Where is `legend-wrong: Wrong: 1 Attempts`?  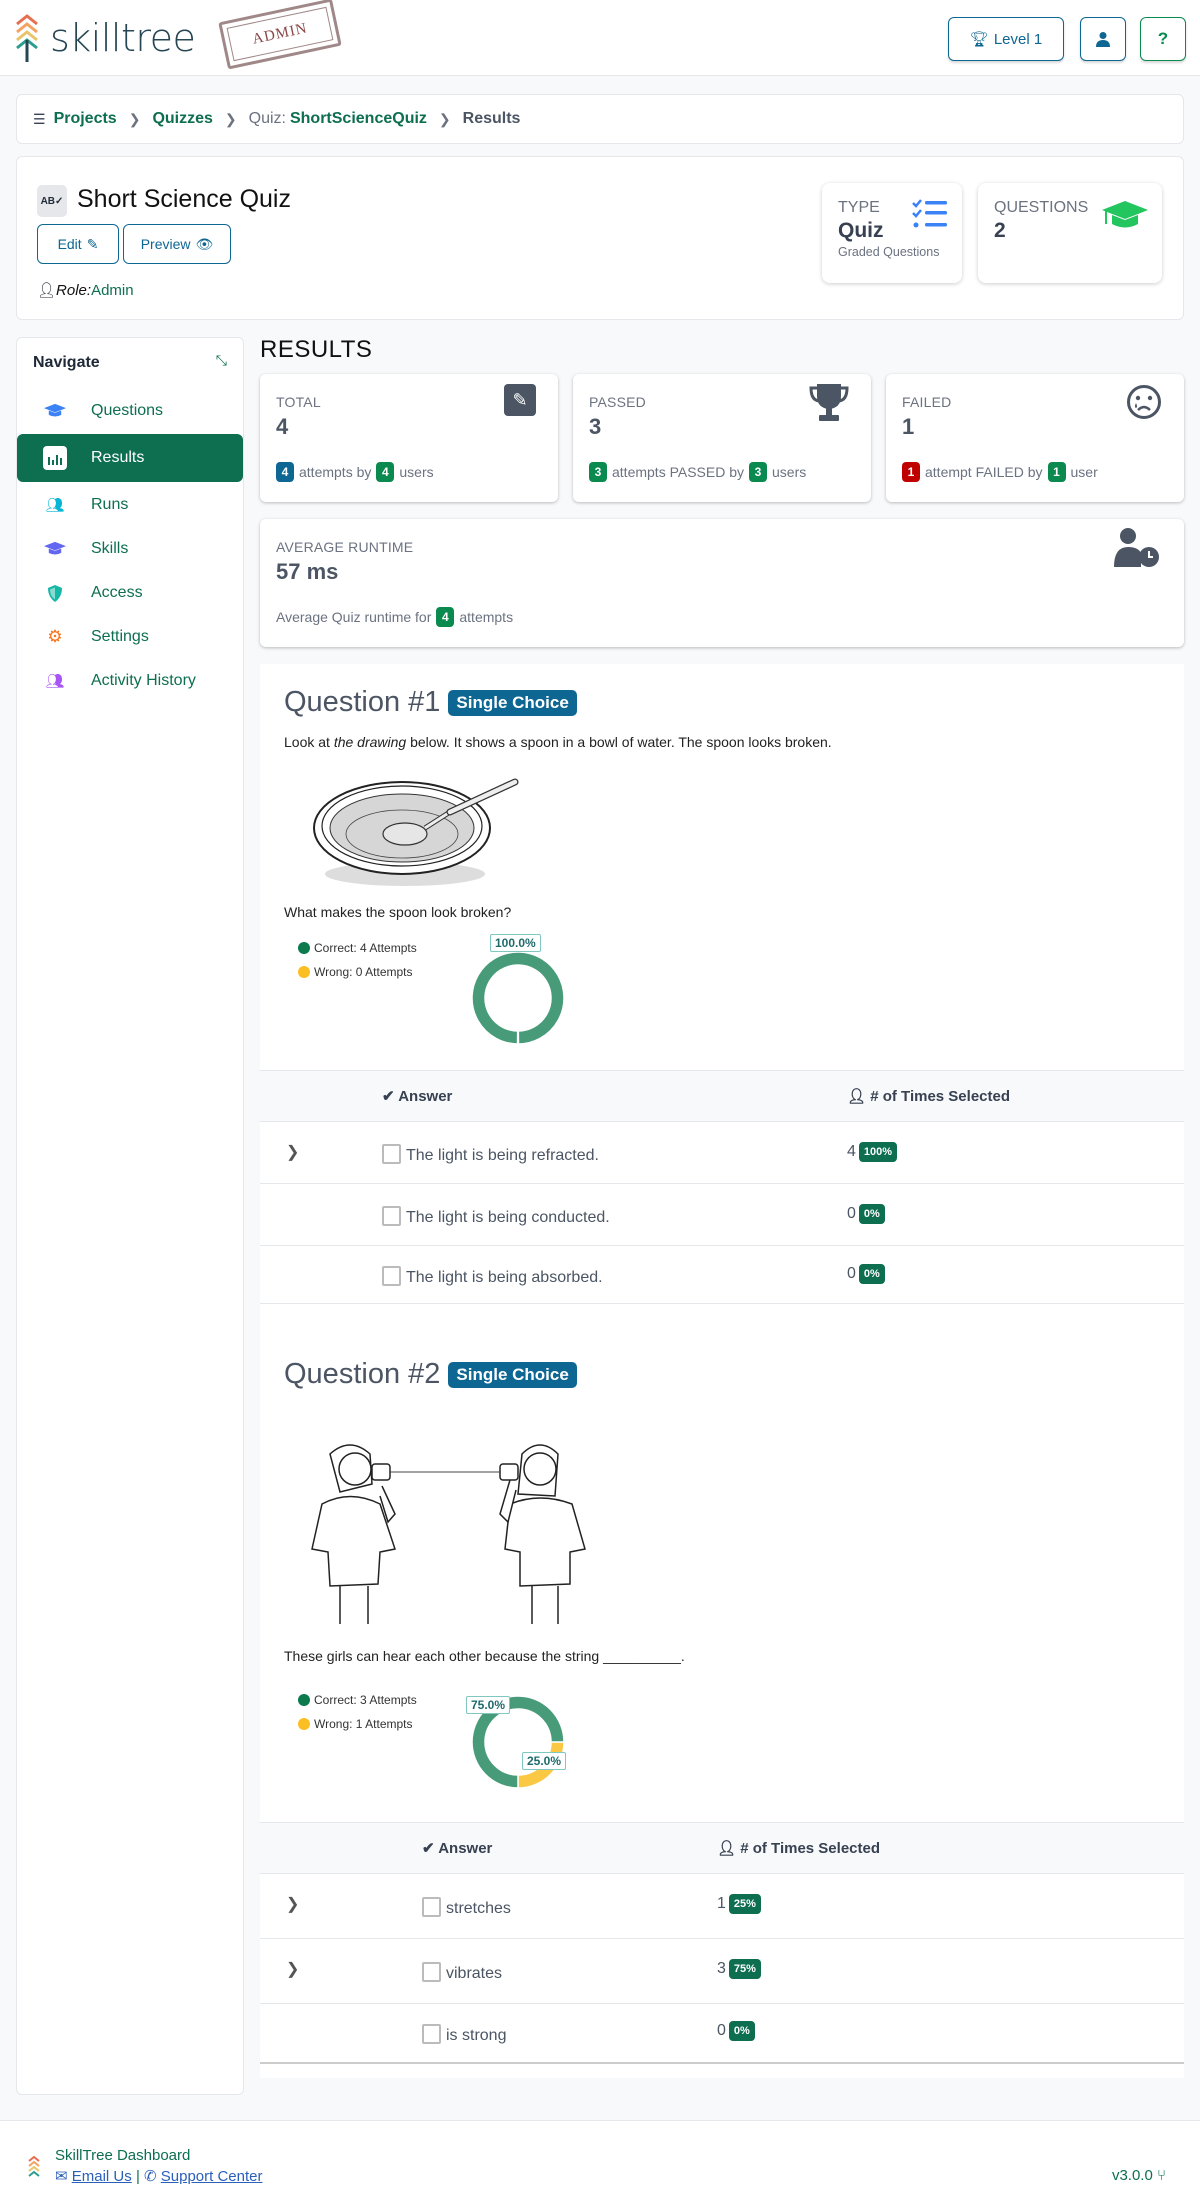 legend-wrong: Wrong: 1 Attempts is located at coordinates (363, 1724).